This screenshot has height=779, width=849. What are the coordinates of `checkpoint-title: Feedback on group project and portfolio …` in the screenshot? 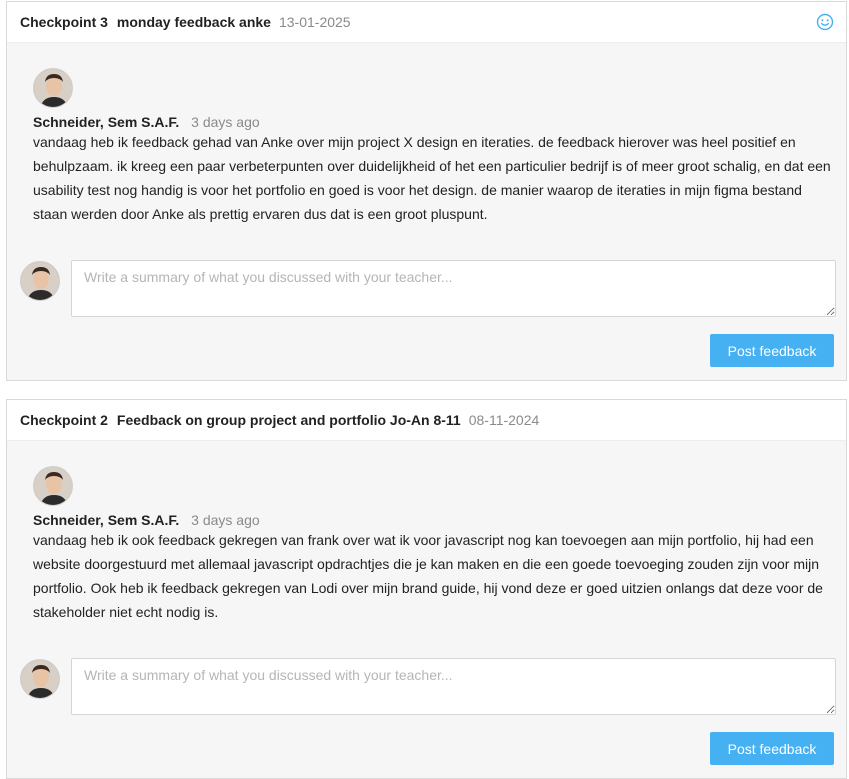 It's located at (288, 420).